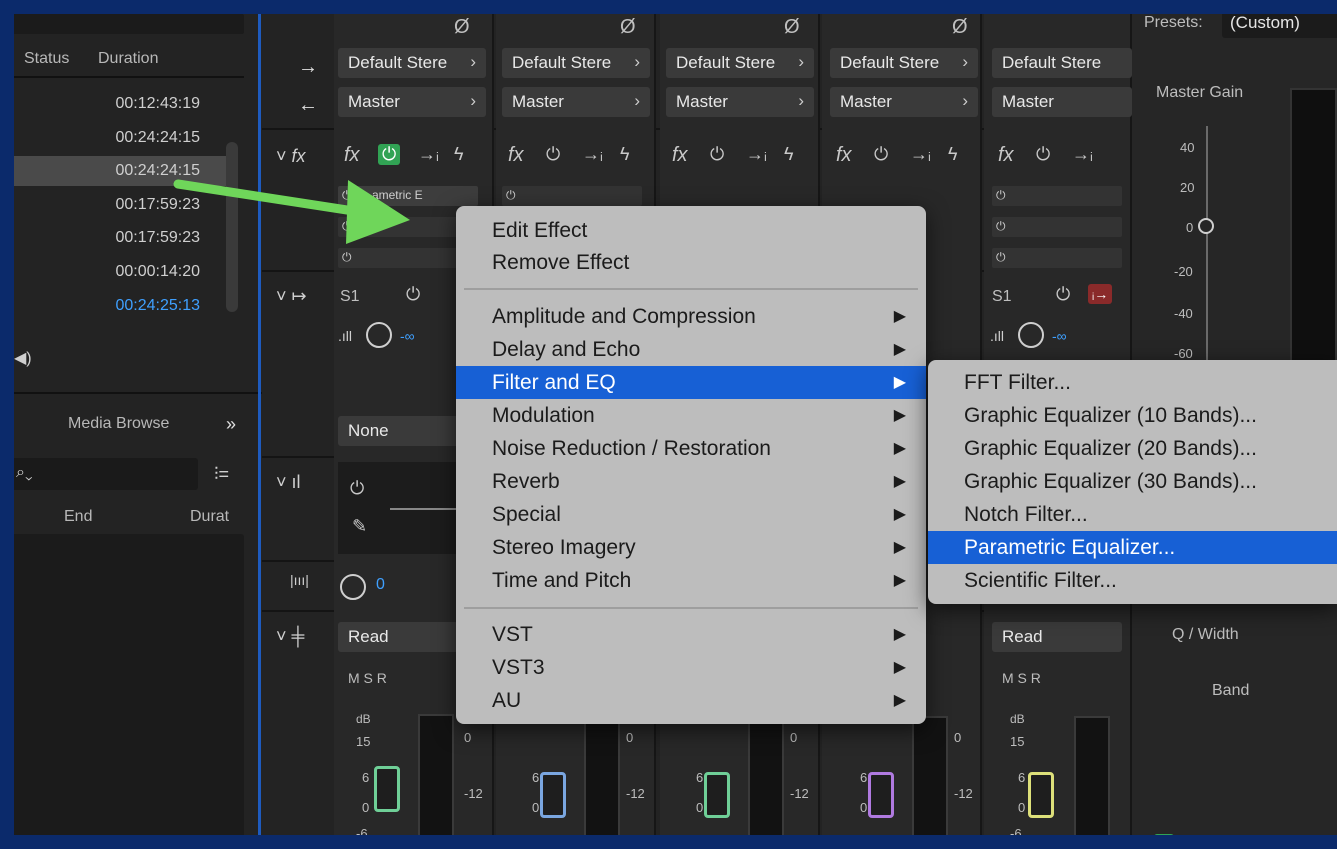 This screenshot has width=1337, height=849. Describe the element at coordinates (353, 587) in the screenshot. I see `pan-knob` at that location.